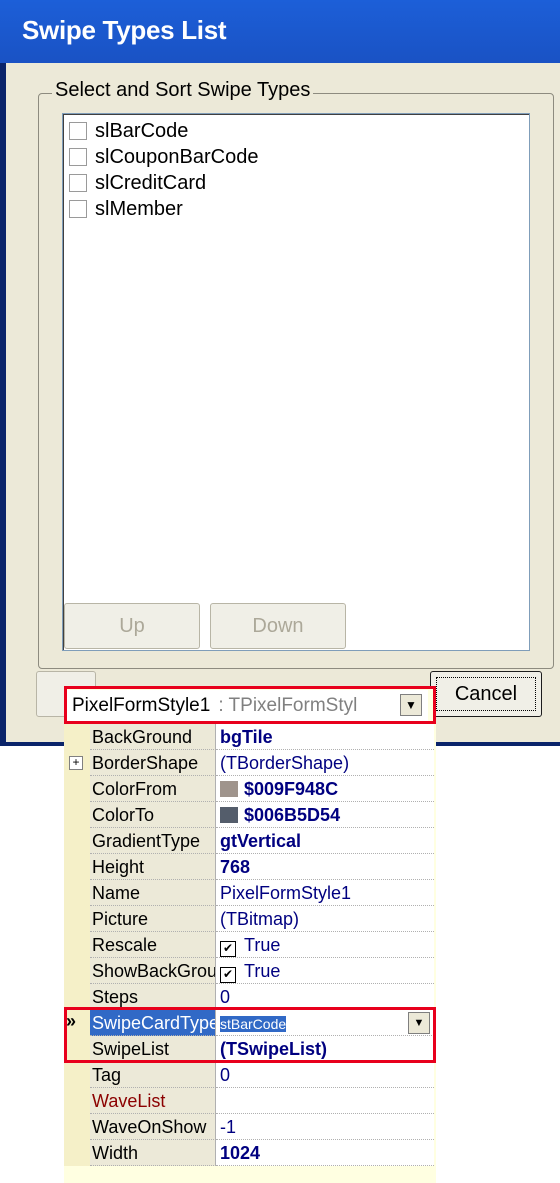 The height and width of the screenshot is (1183, 560). What do you see at coordinates (153, 737) in the screenshot?
I see `property-name: BackGround` at bounding box center [153, 737].